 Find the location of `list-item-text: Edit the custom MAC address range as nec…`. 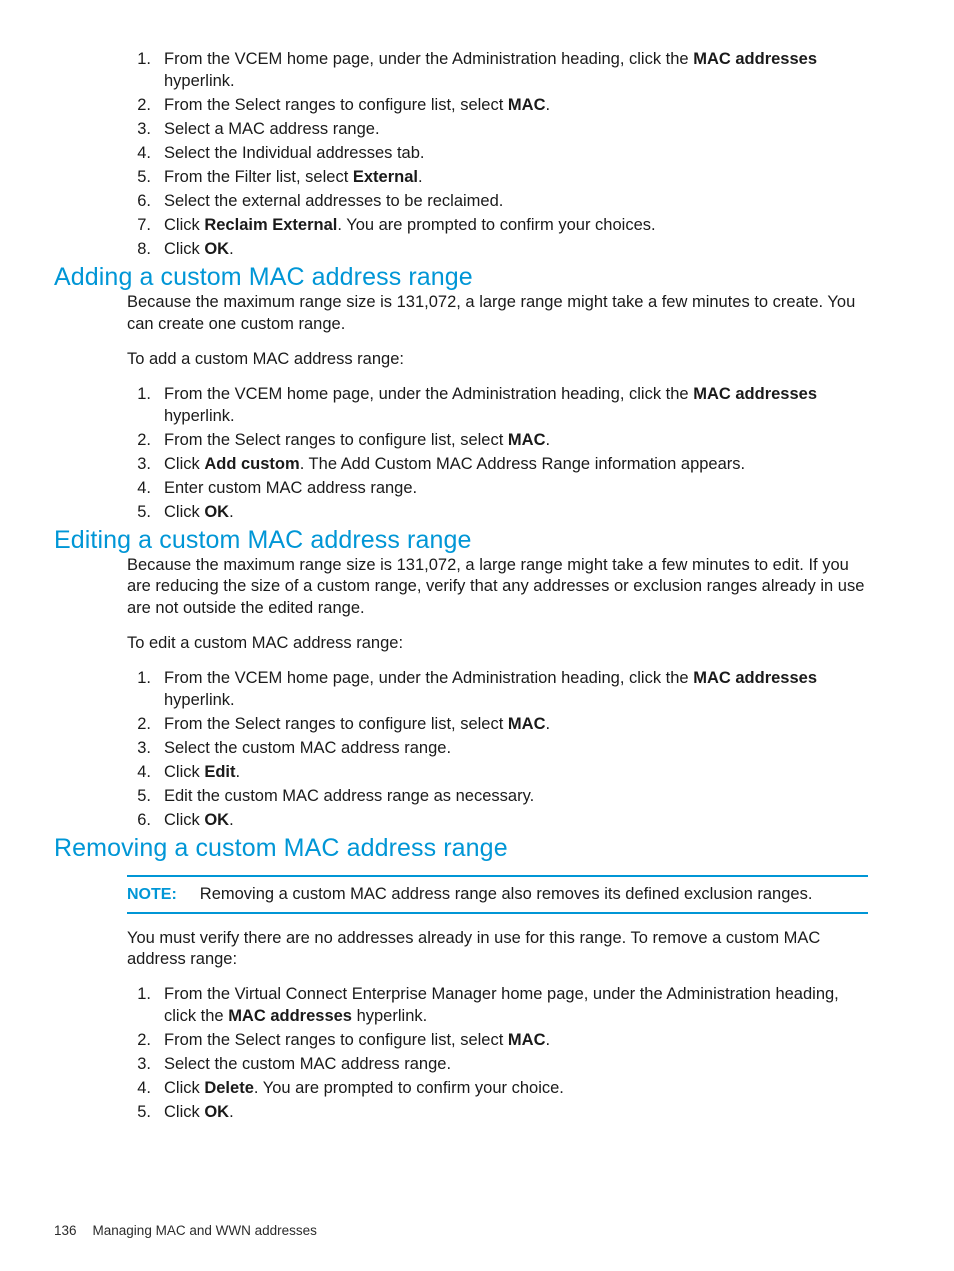

list-item-text: Edit the custom MAC address range as nec… is located at coordinates (349, 795).